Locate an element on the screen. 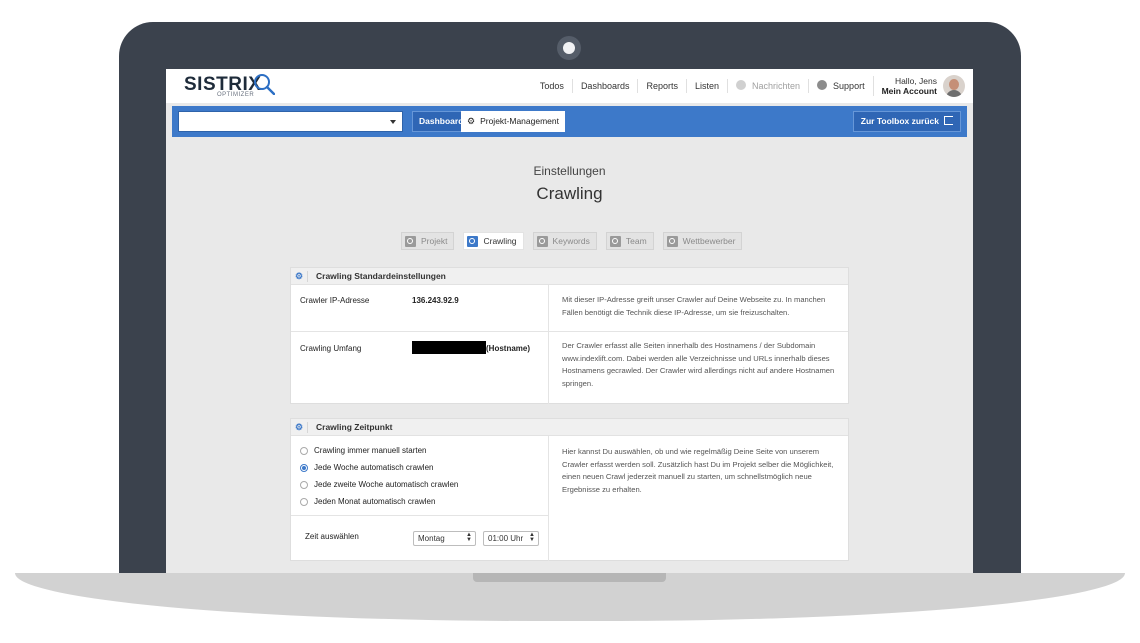 This screenshot has width=1140, height=643. exit-icon is located at coordinates (948, 120).